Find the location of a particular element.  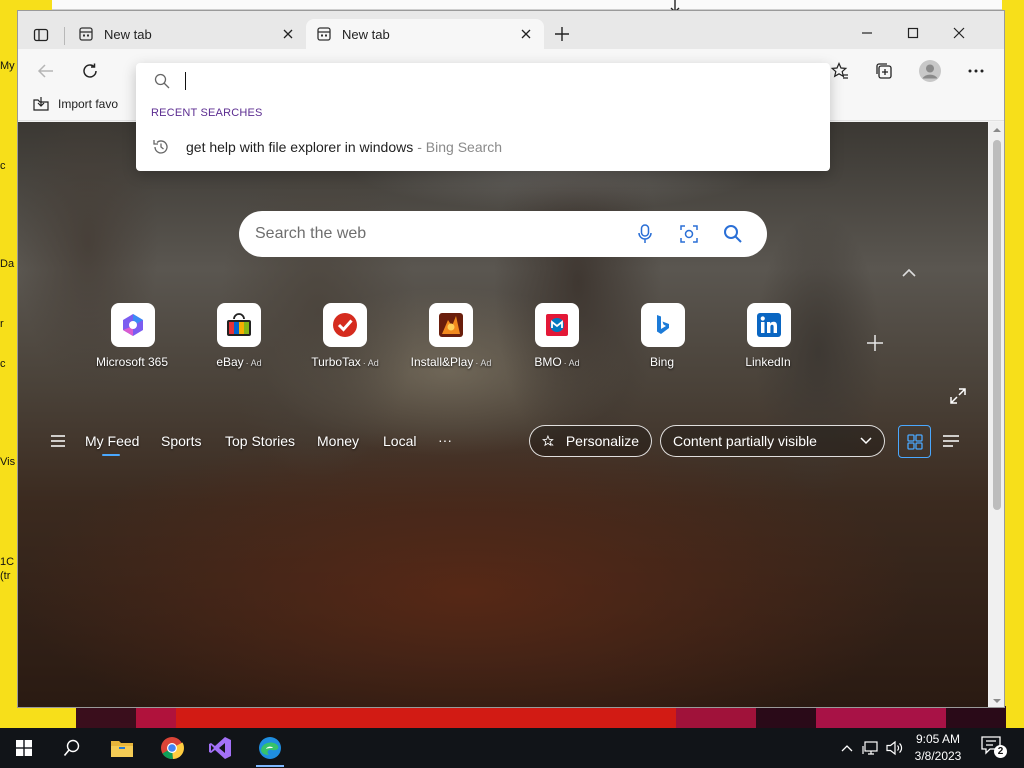

back-arrow-icon is located at coordinates (45, 71).